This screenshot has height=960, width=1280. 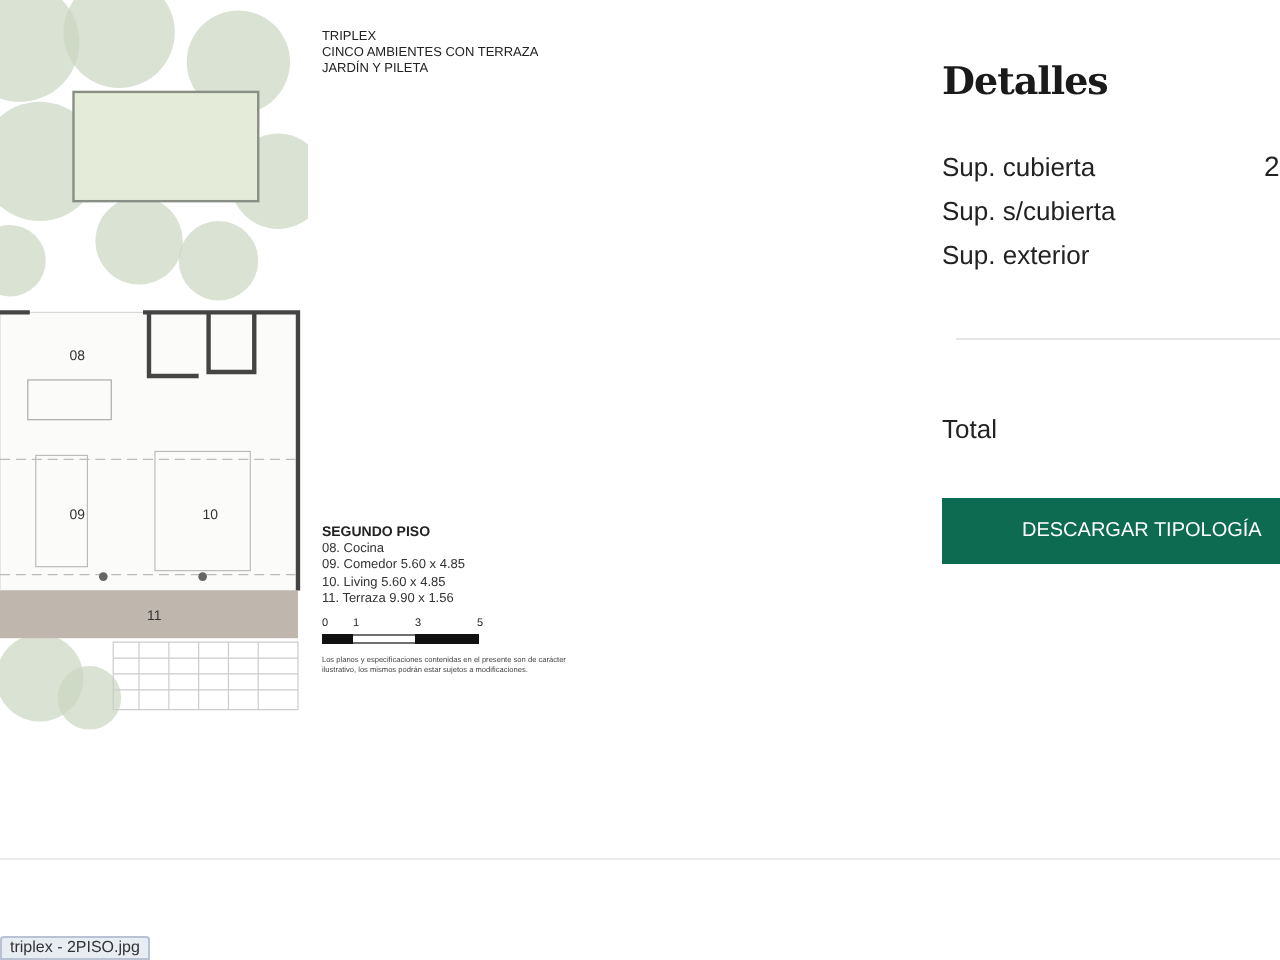 I want to click on file-tooltip: triplex - 2PISO.jpg, so click(x=75, y=948).